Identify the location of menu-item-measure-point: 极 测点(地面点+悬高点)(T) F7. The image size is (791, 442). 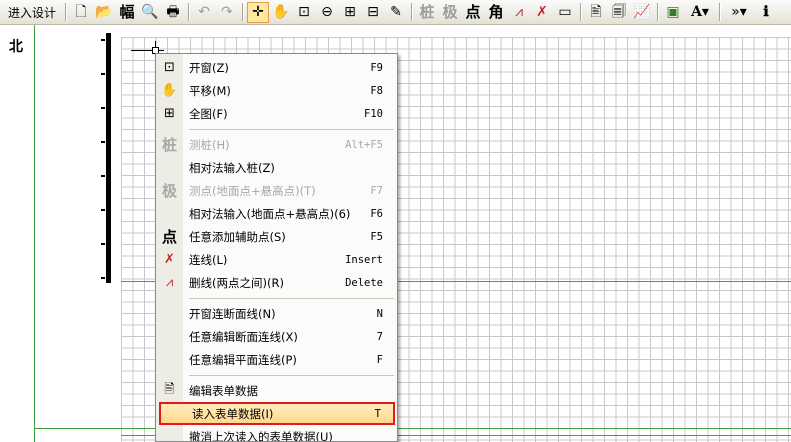
(276, 190).